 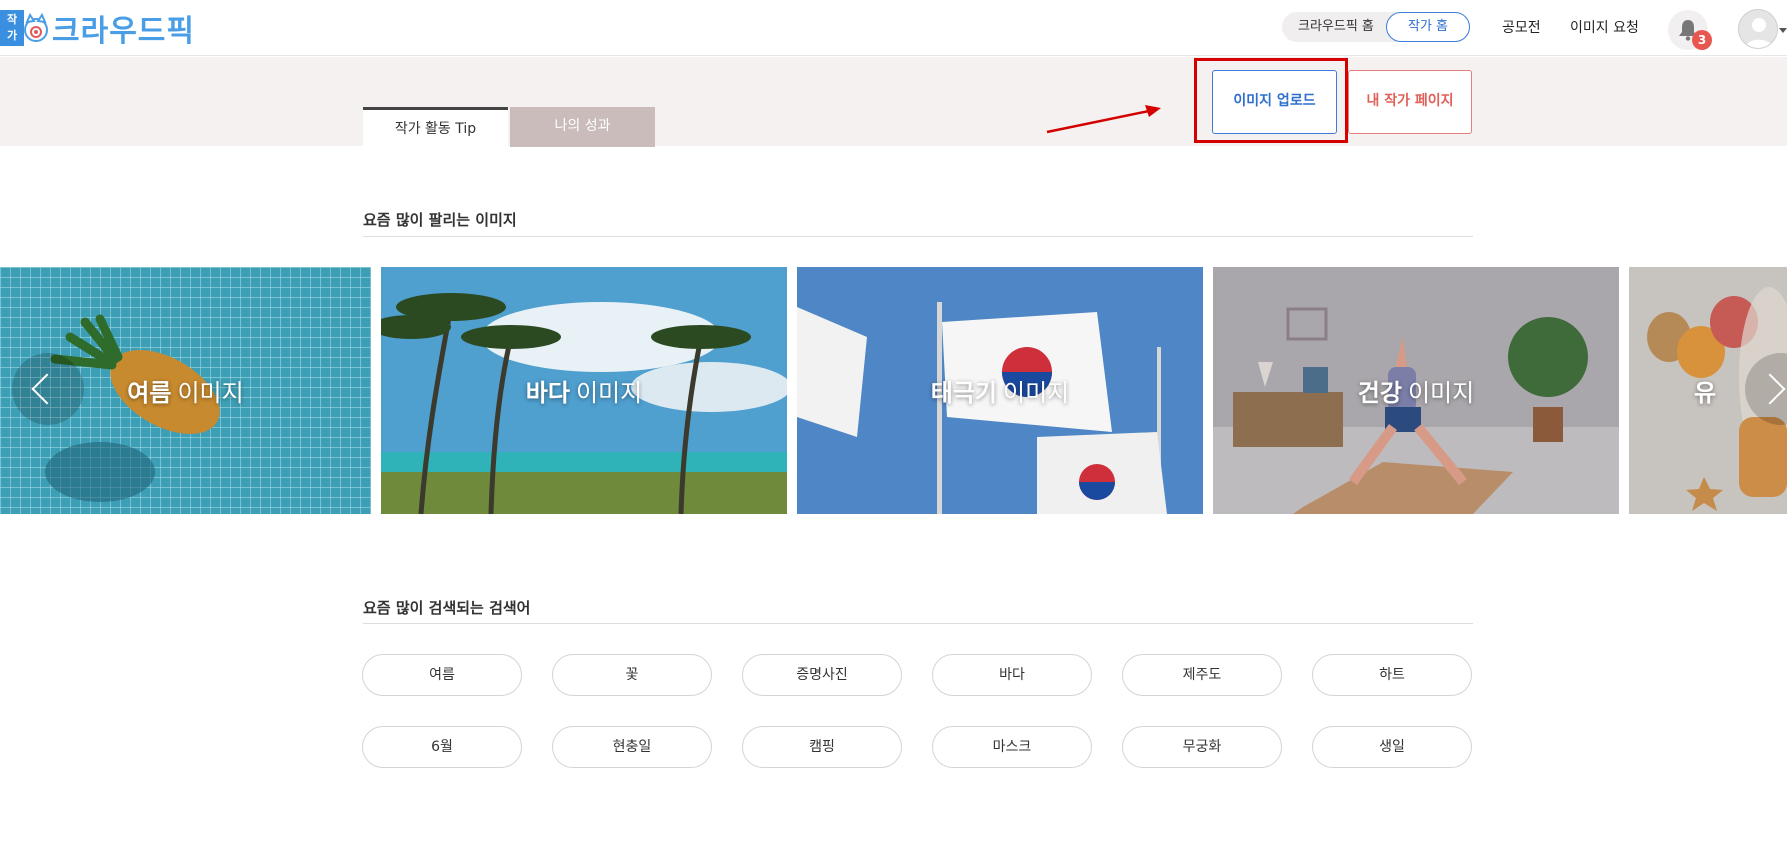 What do you see at coordinates (36, 27) in the screenshot?
I see `mascot-icon` at bounding box center [36, 27].